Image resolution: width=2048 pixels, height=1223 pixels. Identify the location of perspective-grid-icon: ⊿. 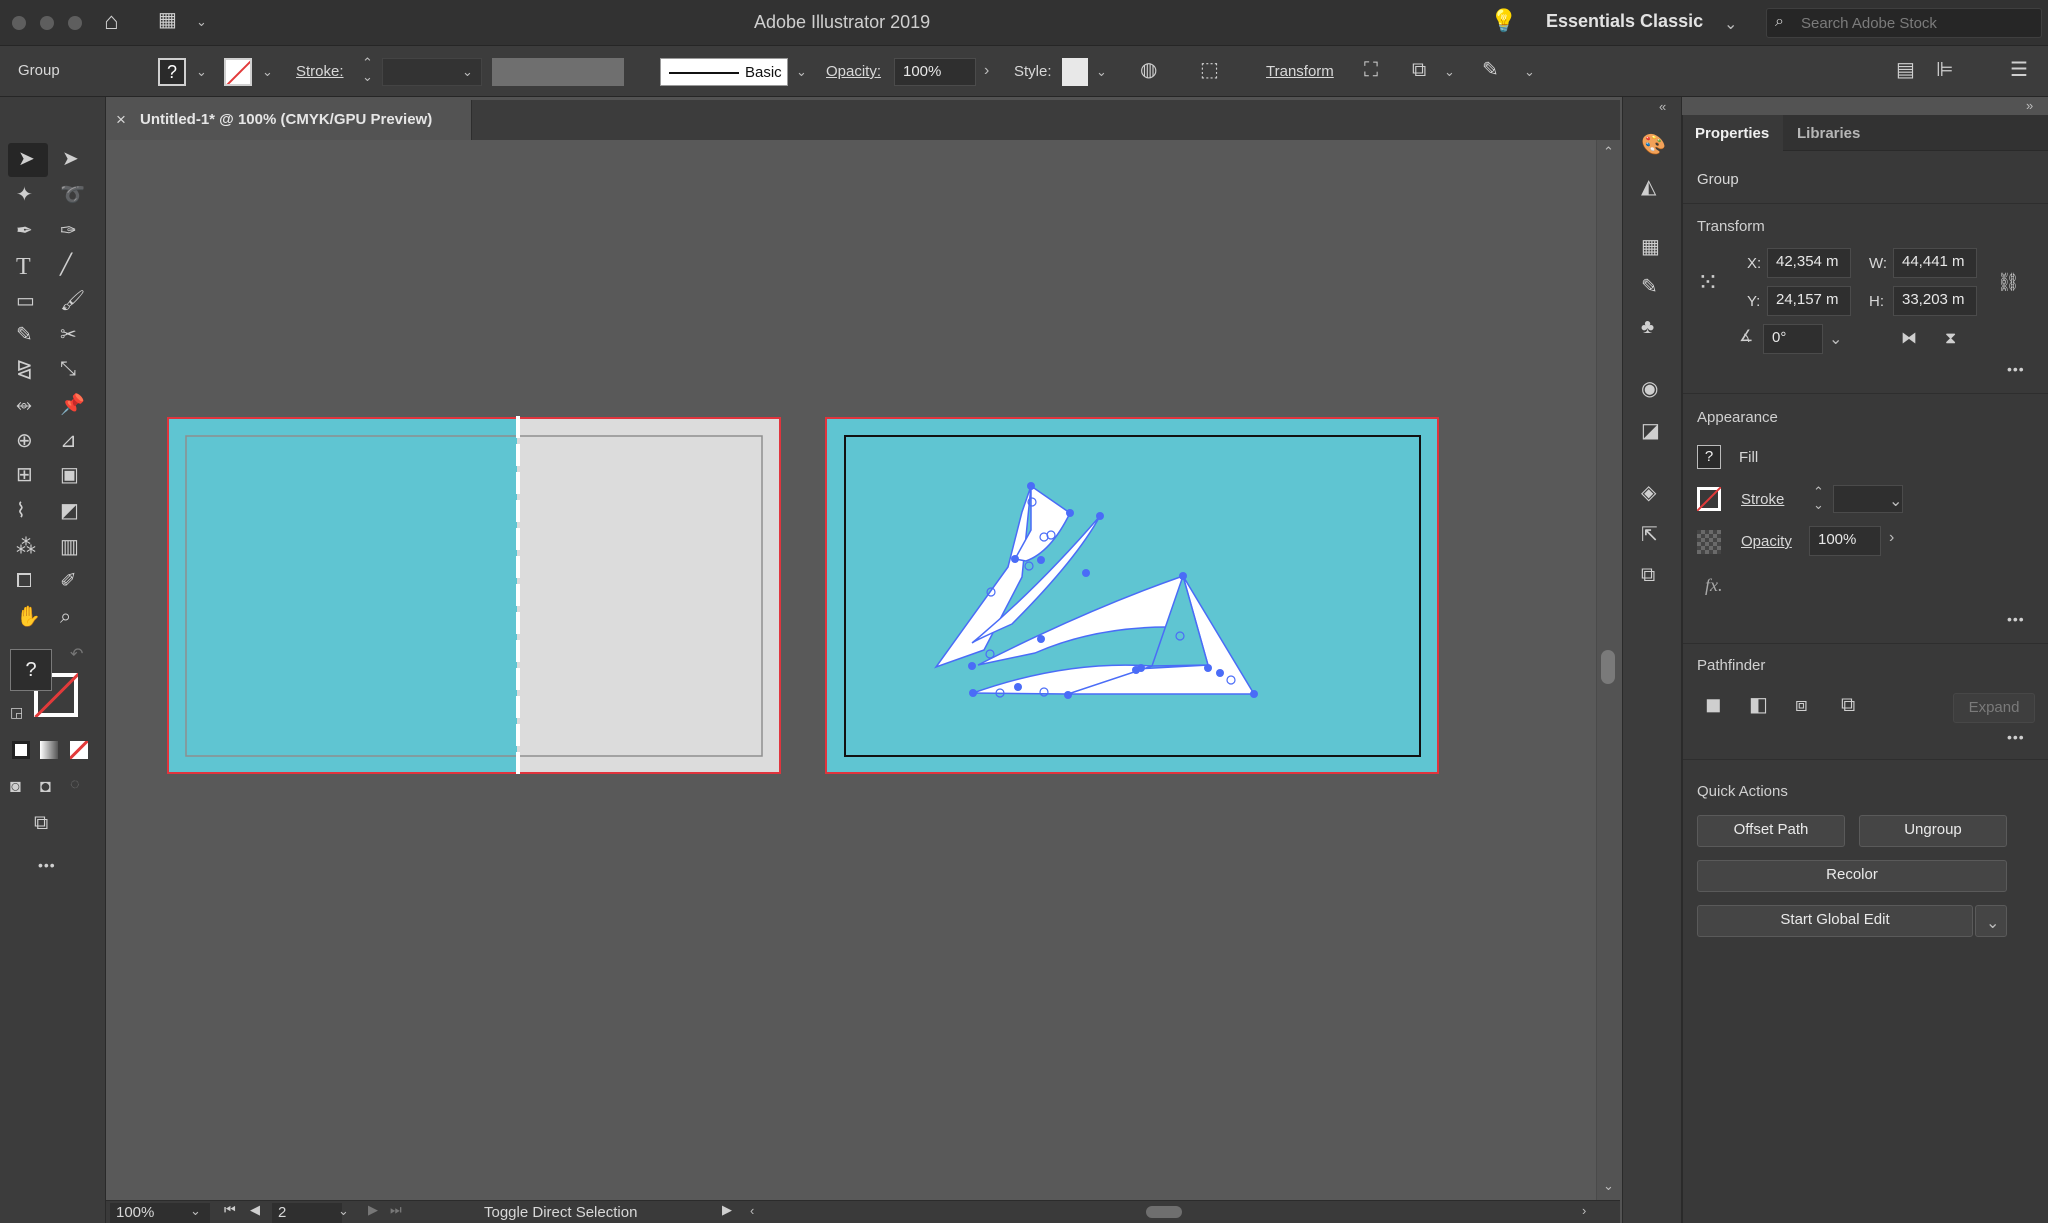
(68, 441).